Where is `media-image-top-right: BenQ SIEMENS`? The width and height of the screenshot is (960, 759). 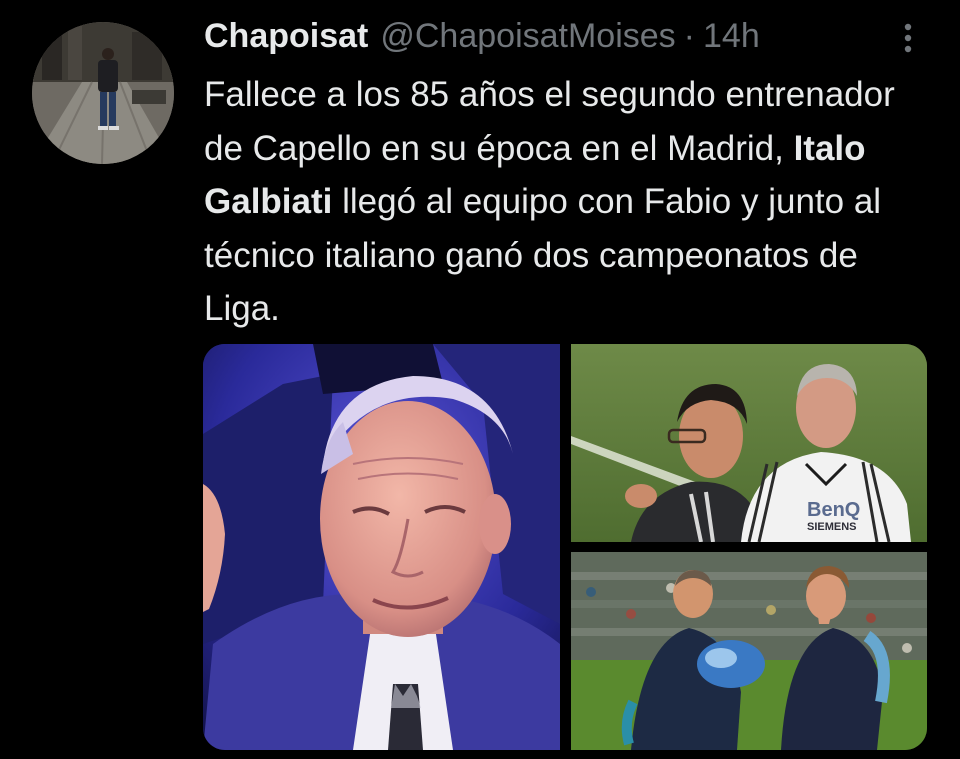 media-image-top-right: BenQ SIEMENS is located at coordinates (749, 443).